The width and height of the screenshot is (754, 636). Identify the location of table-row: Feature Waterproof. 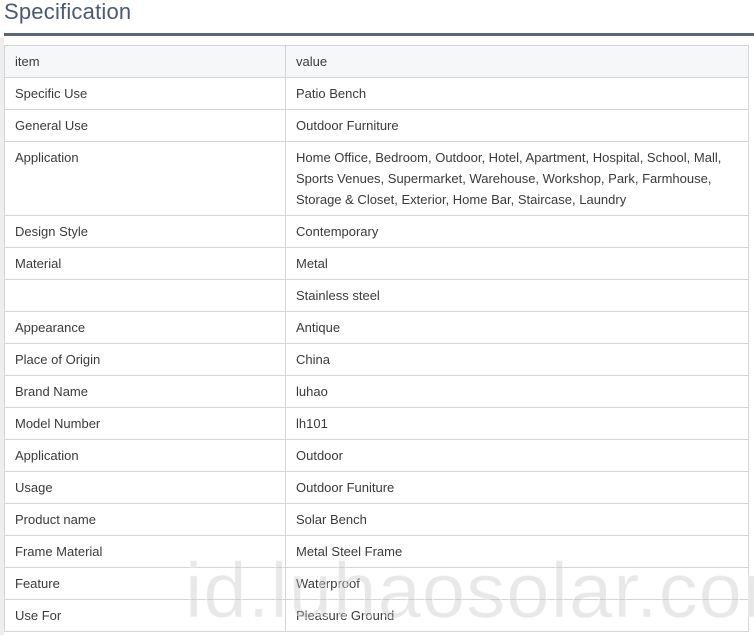
(376, 583).